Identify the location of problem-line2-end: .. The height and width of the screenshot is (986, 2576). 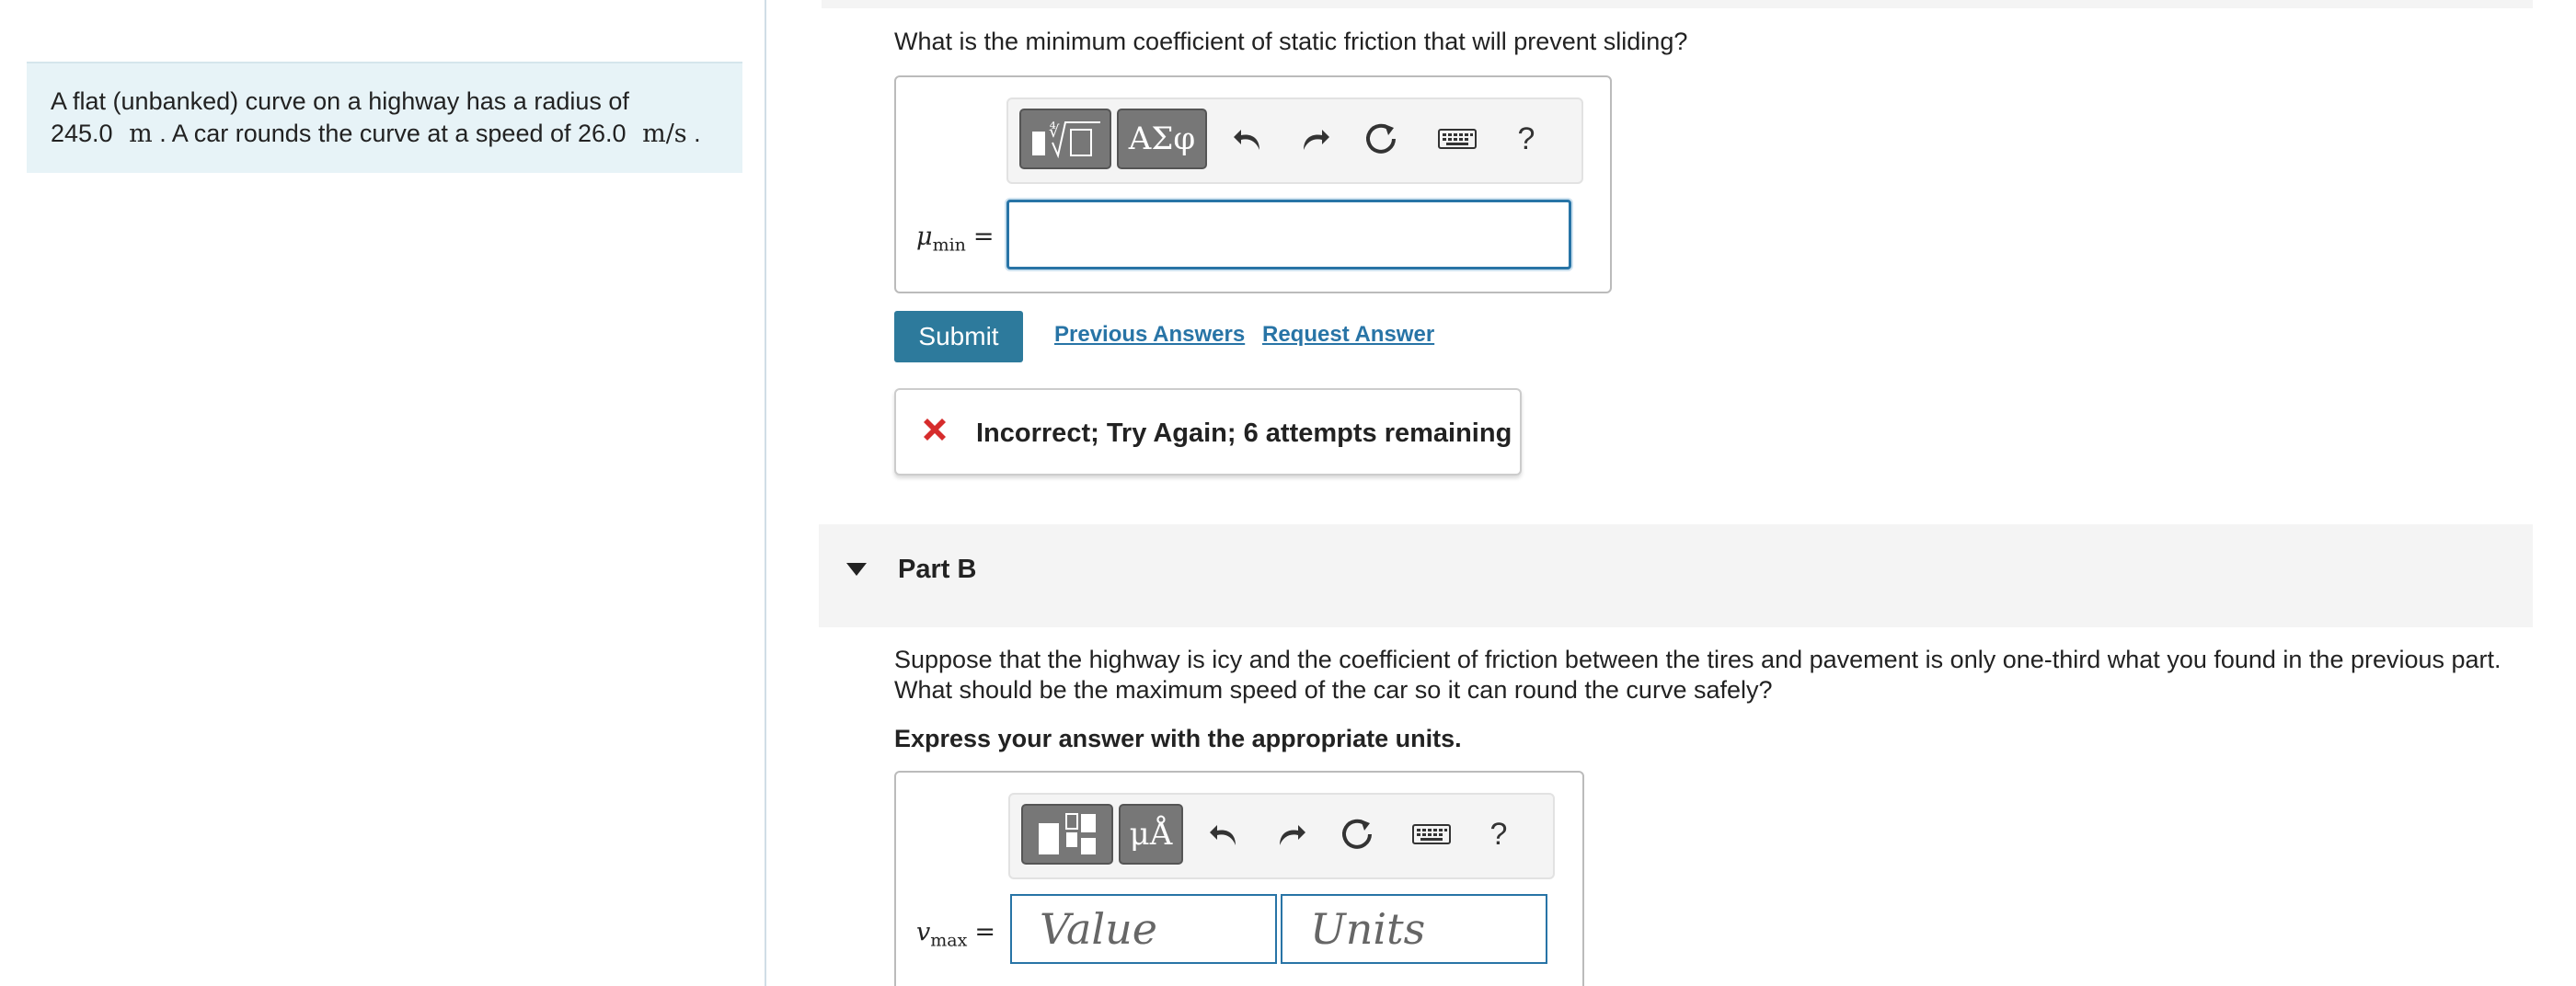
(697, 134).